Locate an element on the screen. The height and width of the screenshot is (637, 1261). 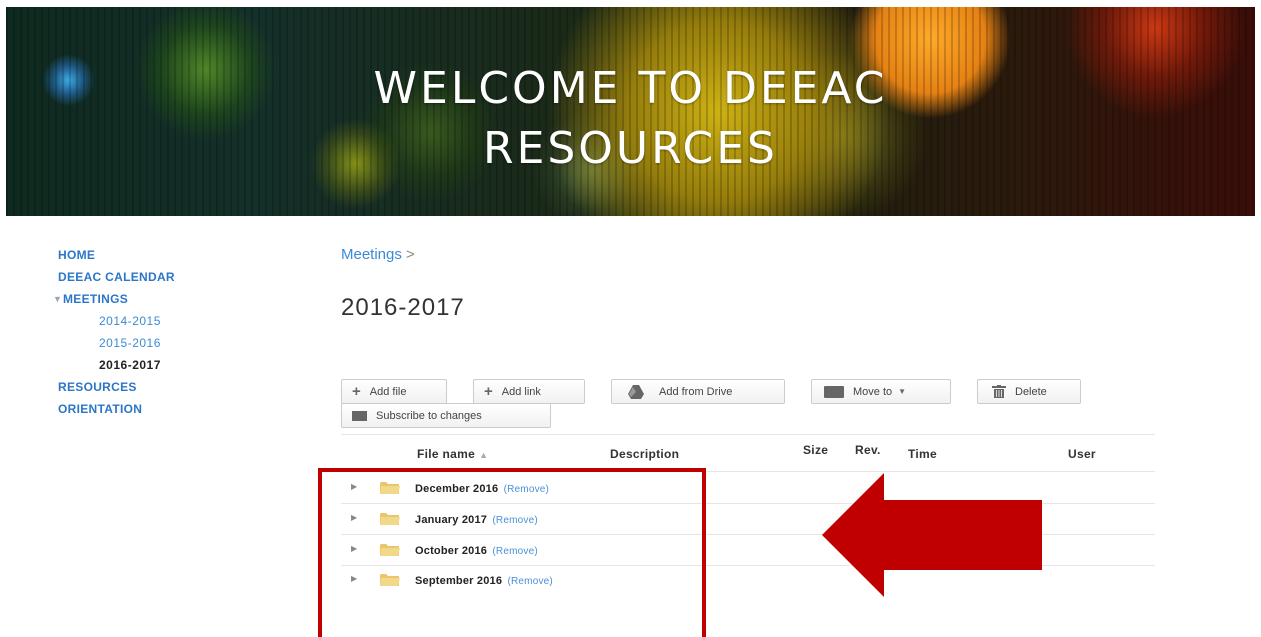
mail-icon is located at coordinates (359, 415).